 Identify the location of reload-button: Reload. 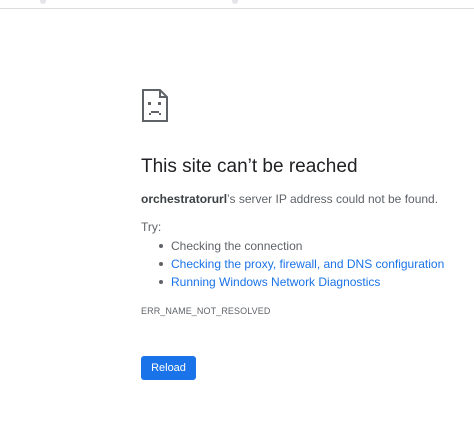
(168, 368).